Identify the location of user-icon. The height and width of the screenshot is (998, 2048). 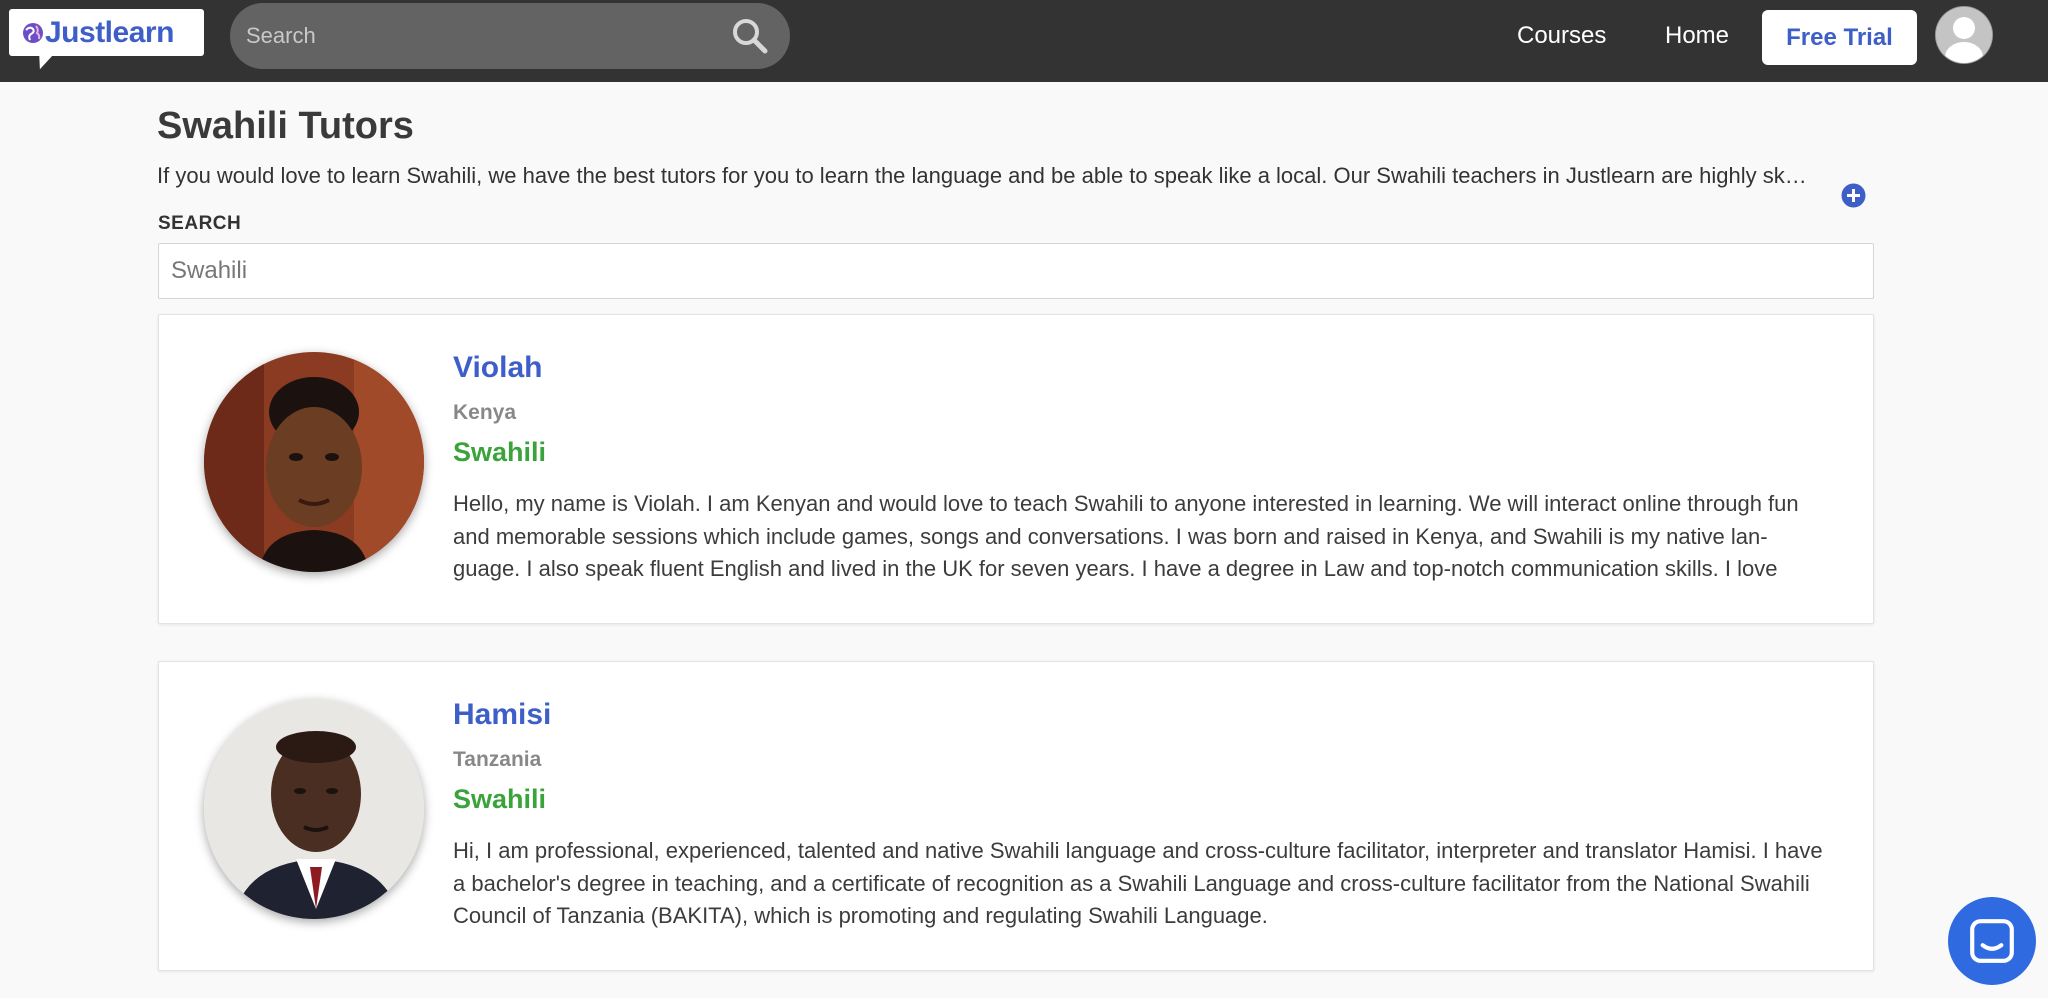
(1964, 35).